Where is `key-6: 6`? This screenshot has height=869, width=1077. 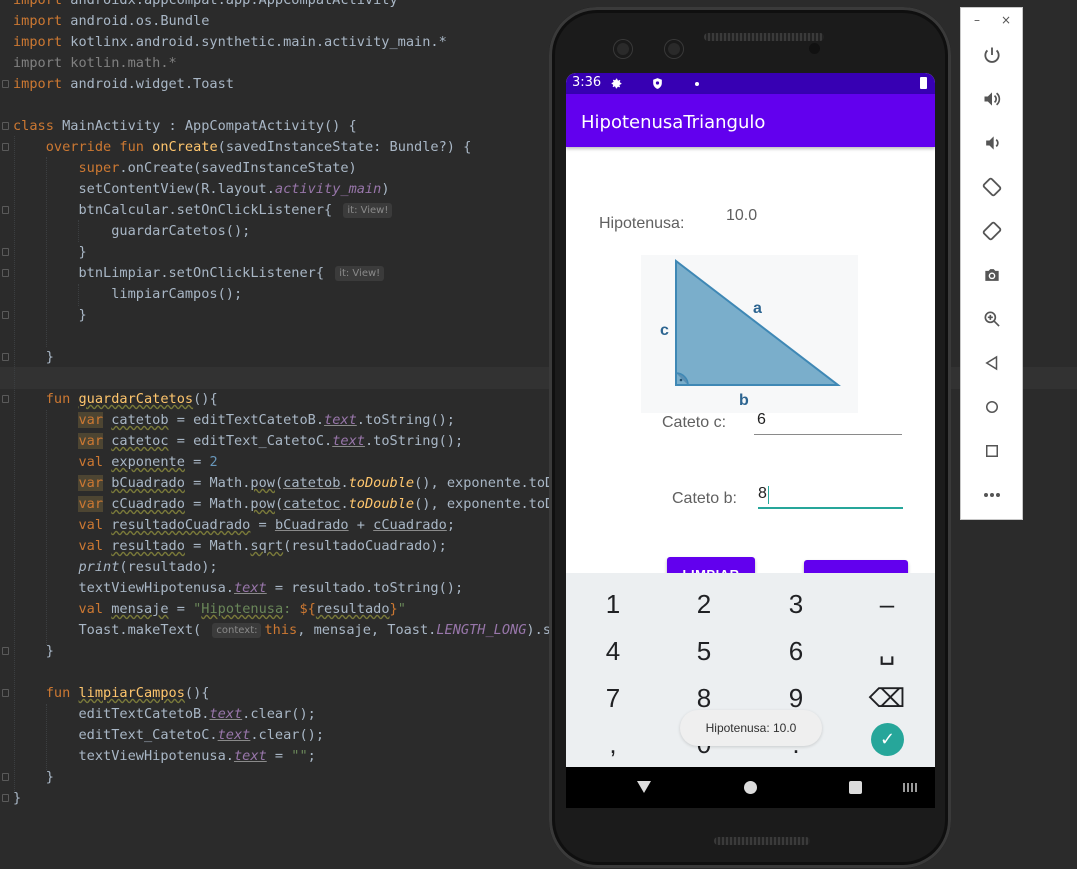
key-6: 6 is located at coordinates (796, 651).